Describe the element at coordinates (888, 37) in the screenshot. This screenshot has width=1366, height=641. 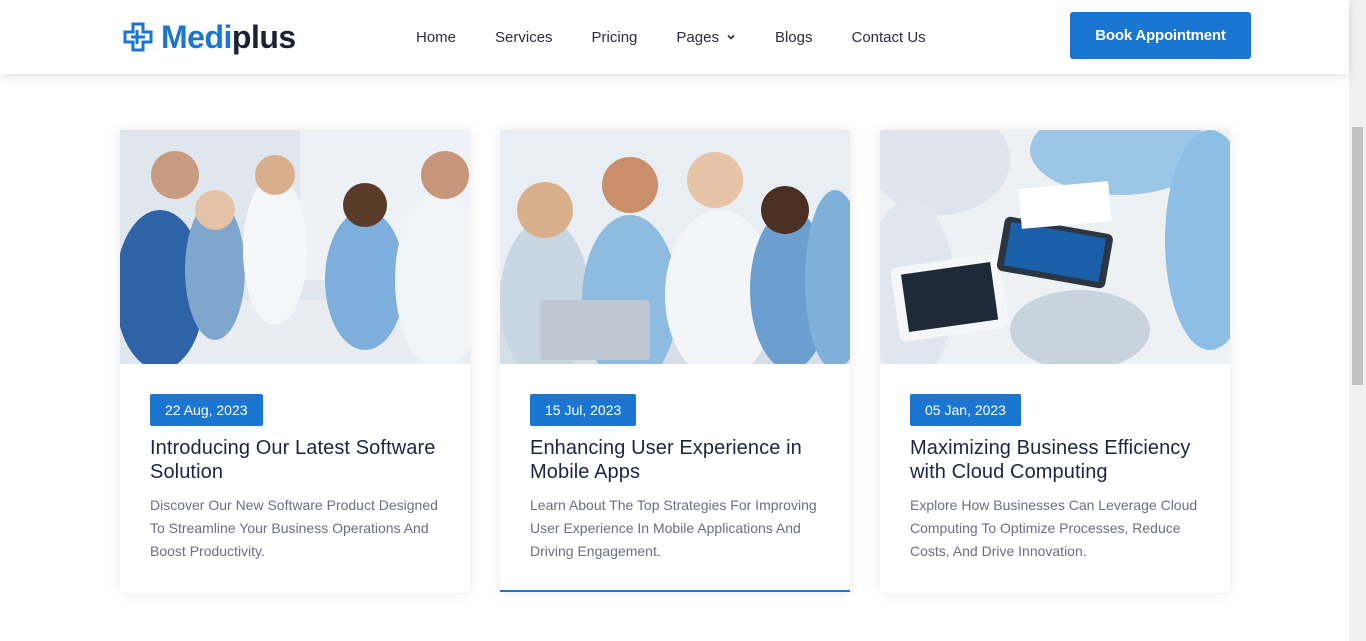
I see `nav-contact: Contact Us` at that location.